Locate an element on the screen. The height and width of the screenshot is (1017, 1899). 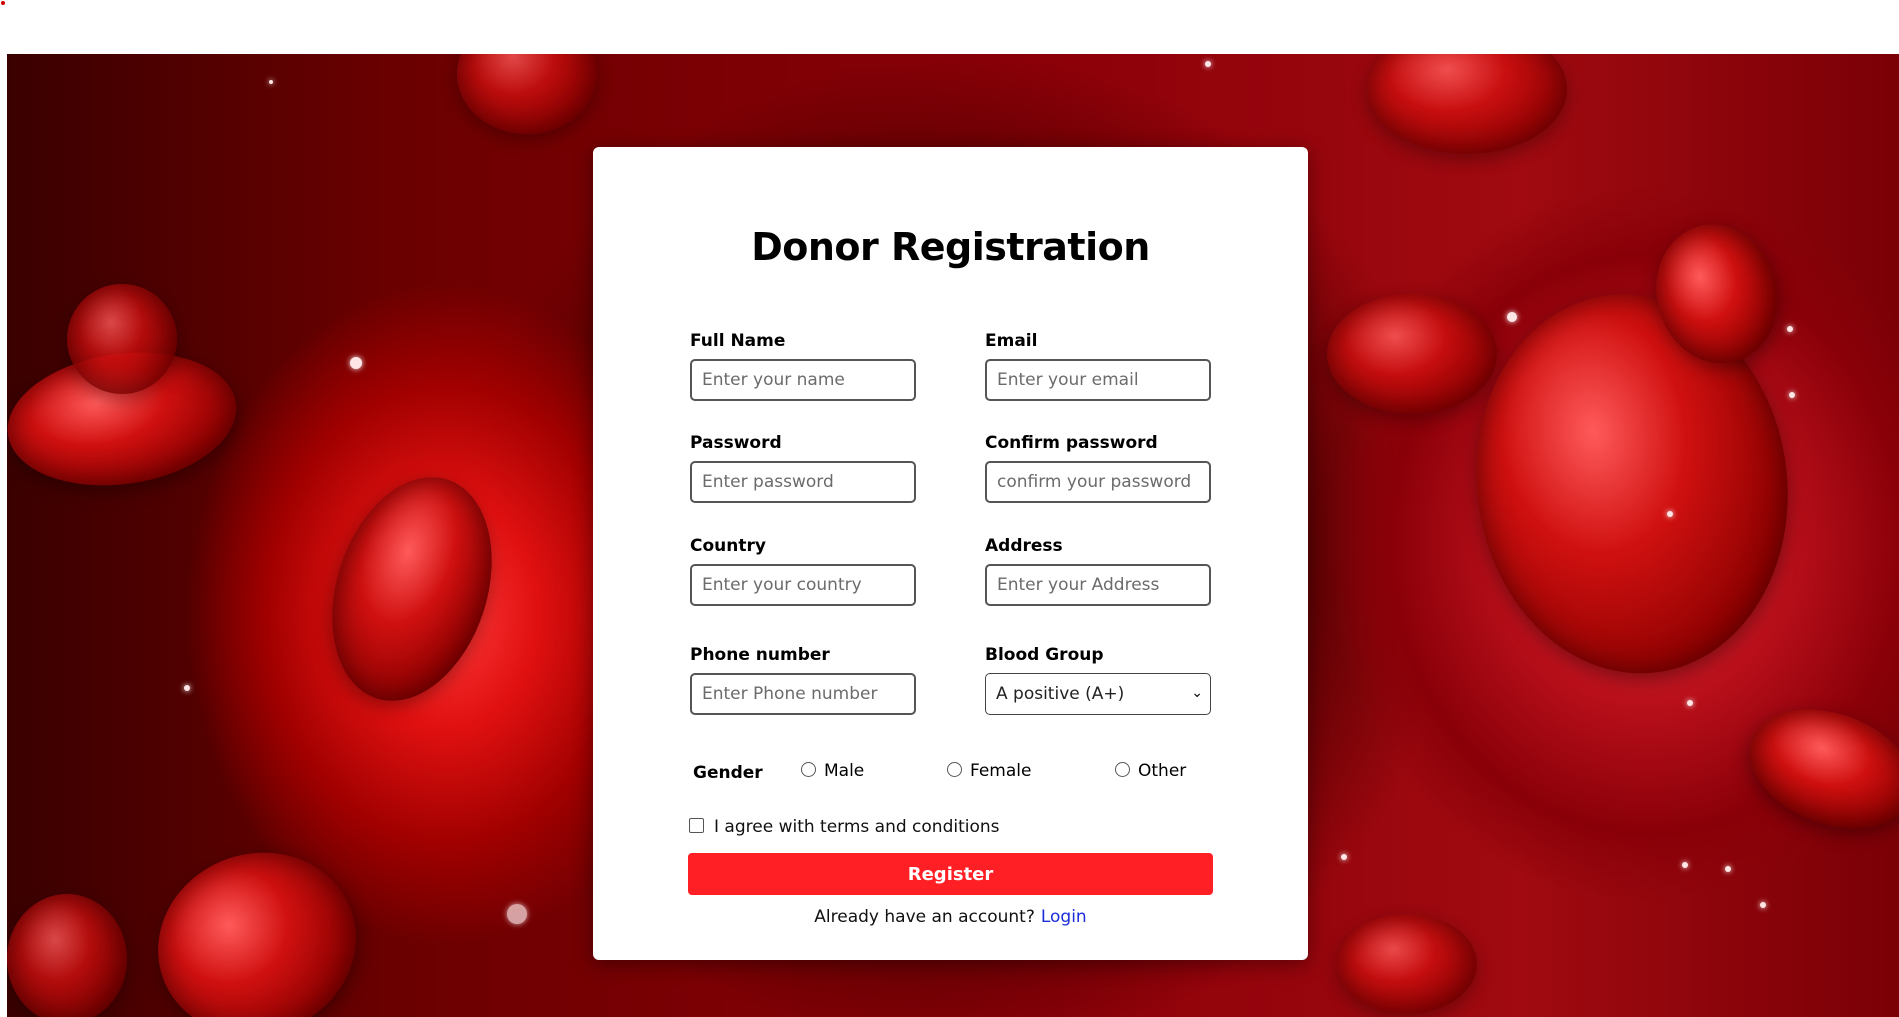
blood-group-group: Blood Group A positive (A+) ⌄ is located at coordinates (1098, 680).